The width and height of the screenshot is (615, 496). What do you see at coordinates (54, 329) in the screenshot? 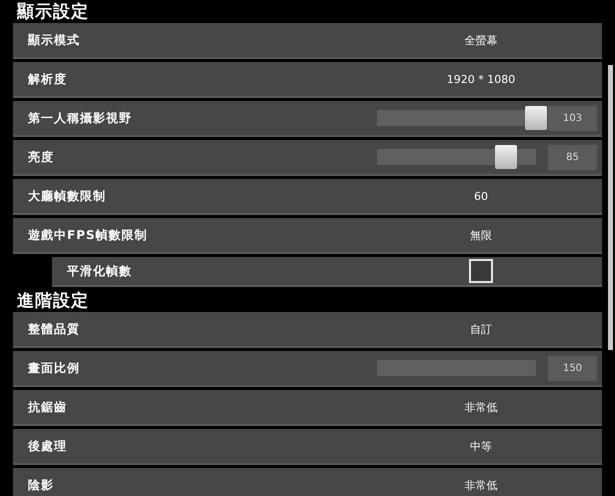
I see `setting-label: 整體品質` at bounding box center [54, 329].